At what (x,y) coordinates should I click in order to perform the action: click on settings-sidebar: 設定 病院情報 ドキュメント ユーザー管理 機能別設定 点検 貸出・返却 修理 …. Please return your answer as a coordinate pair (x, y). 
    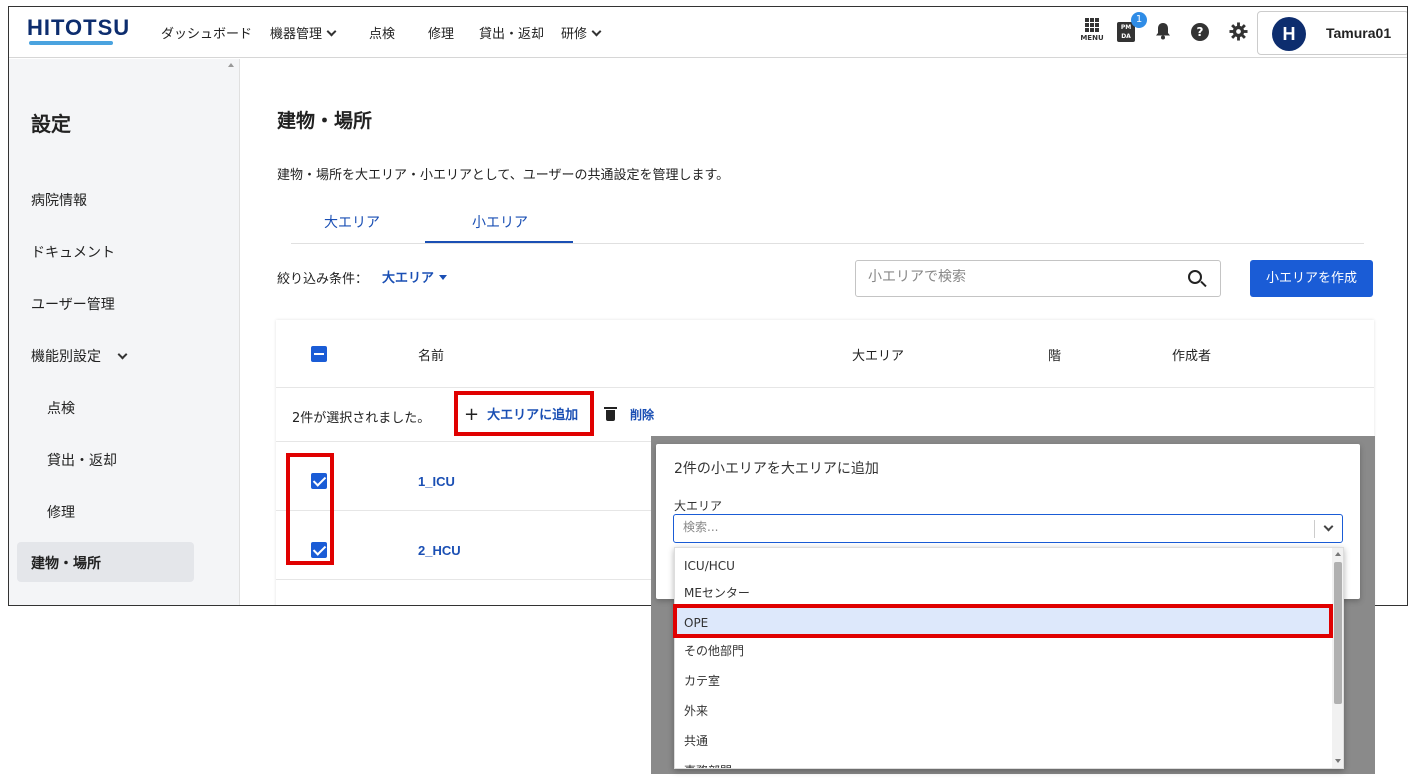
    Looking at the image, I should click on (124, 332).